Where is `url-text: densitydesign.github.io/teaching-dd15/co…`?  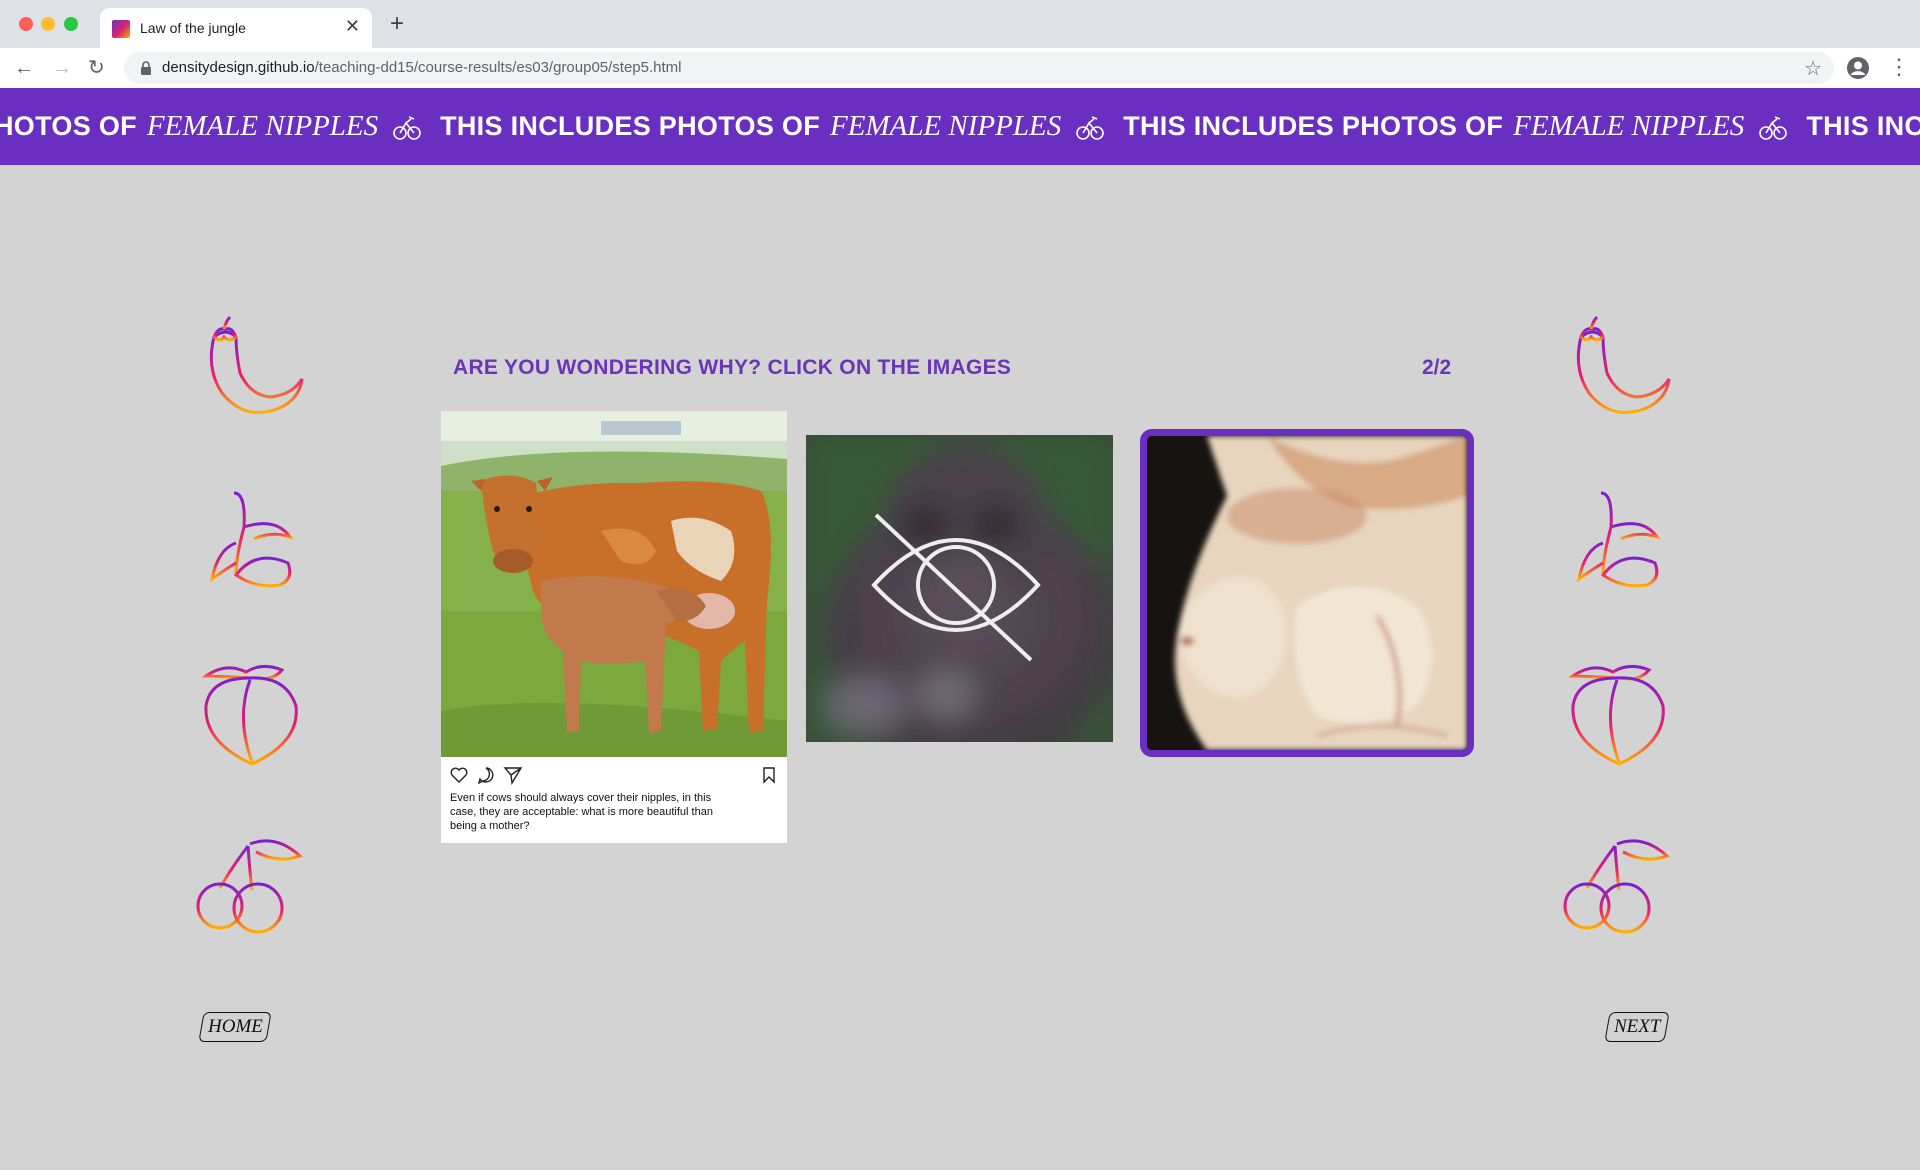
url-text: densitydesign.github.io/teaching-dd15/co… is located at coordinates (422, 67).